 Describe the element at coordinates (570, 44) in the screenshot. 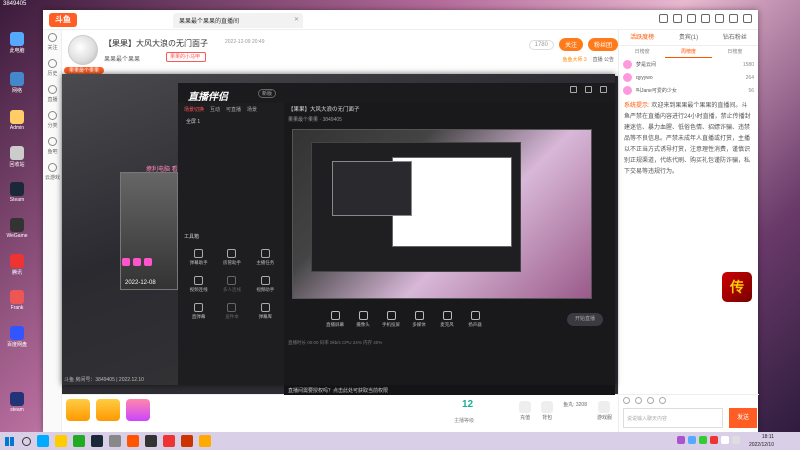

I see `follow-button: 关注` at that location.